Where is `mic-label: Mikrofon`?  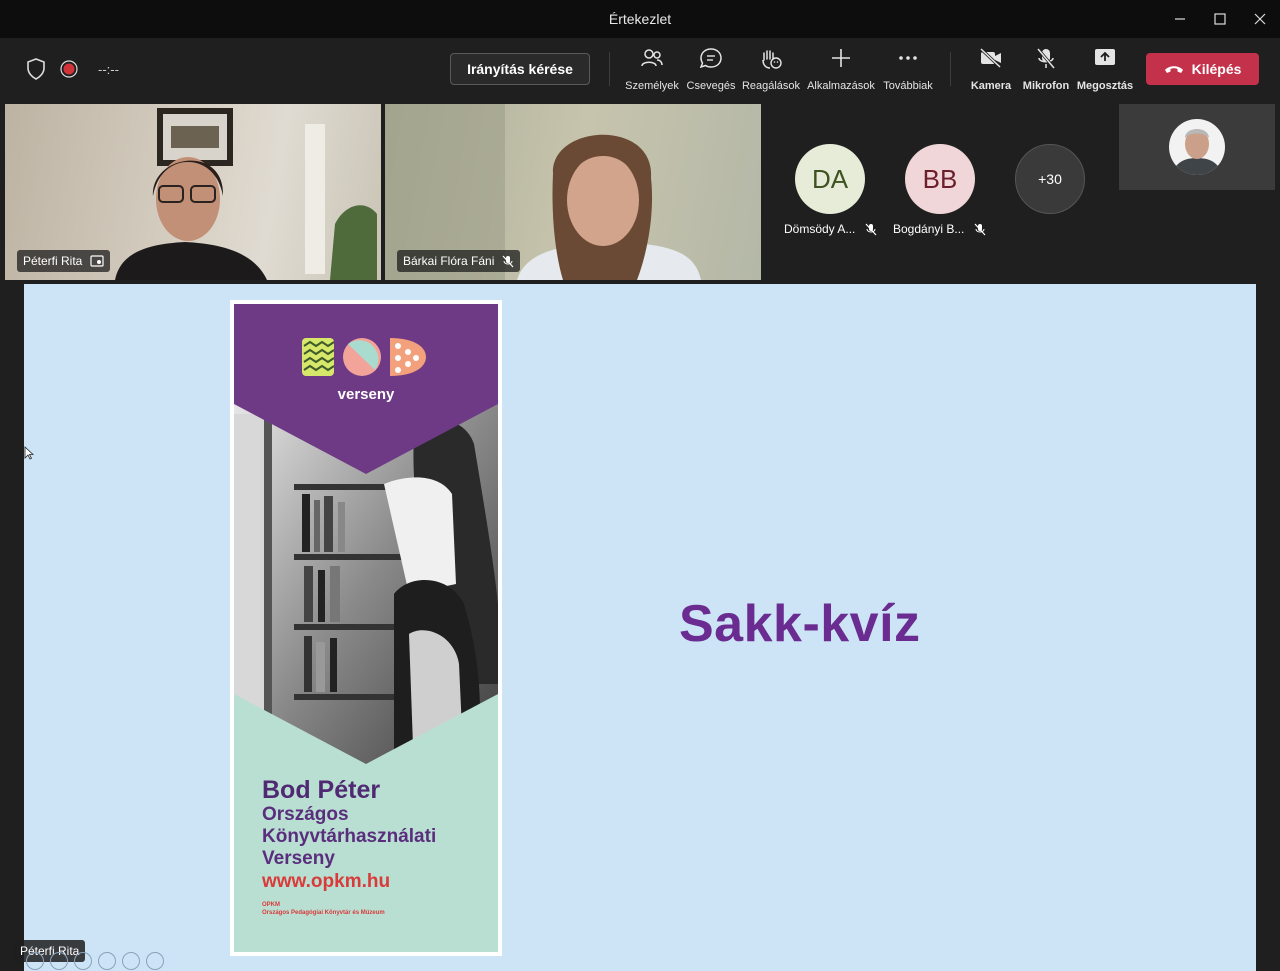 mic-label: Mikrofon is located at coordinates (1046, 86).